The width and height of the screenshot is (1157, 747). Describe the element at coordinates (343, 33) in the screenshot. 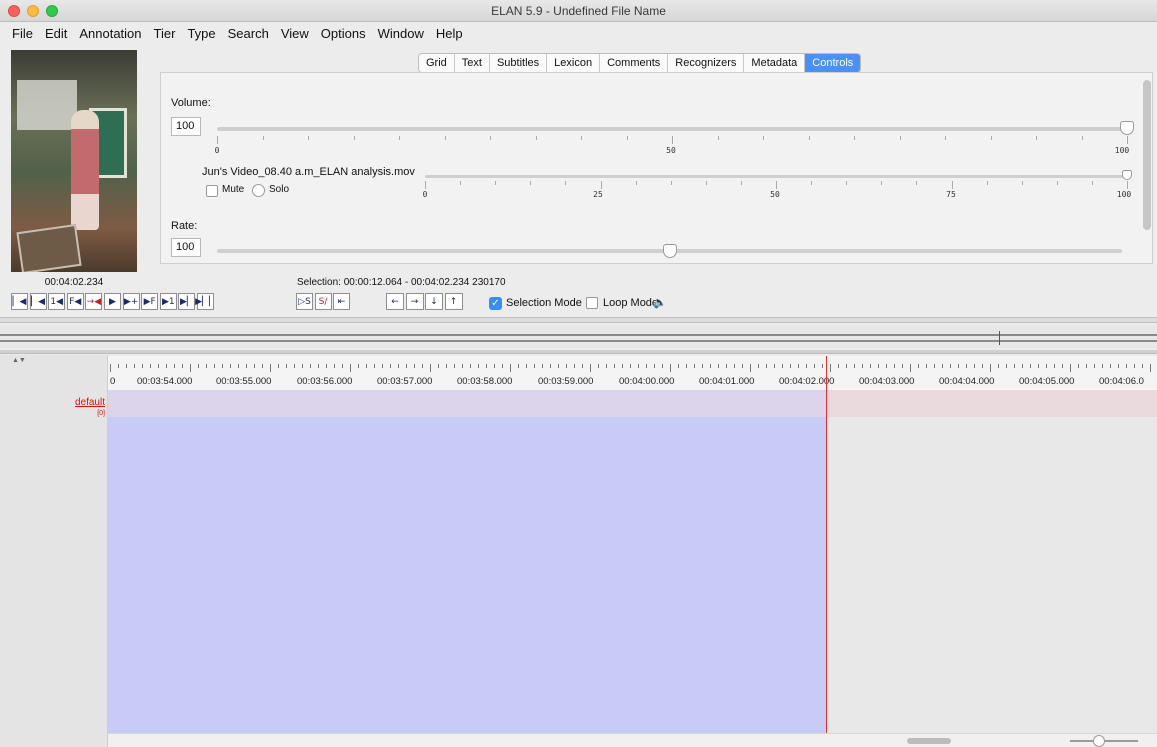

I see `menu-options: Options` at that location.